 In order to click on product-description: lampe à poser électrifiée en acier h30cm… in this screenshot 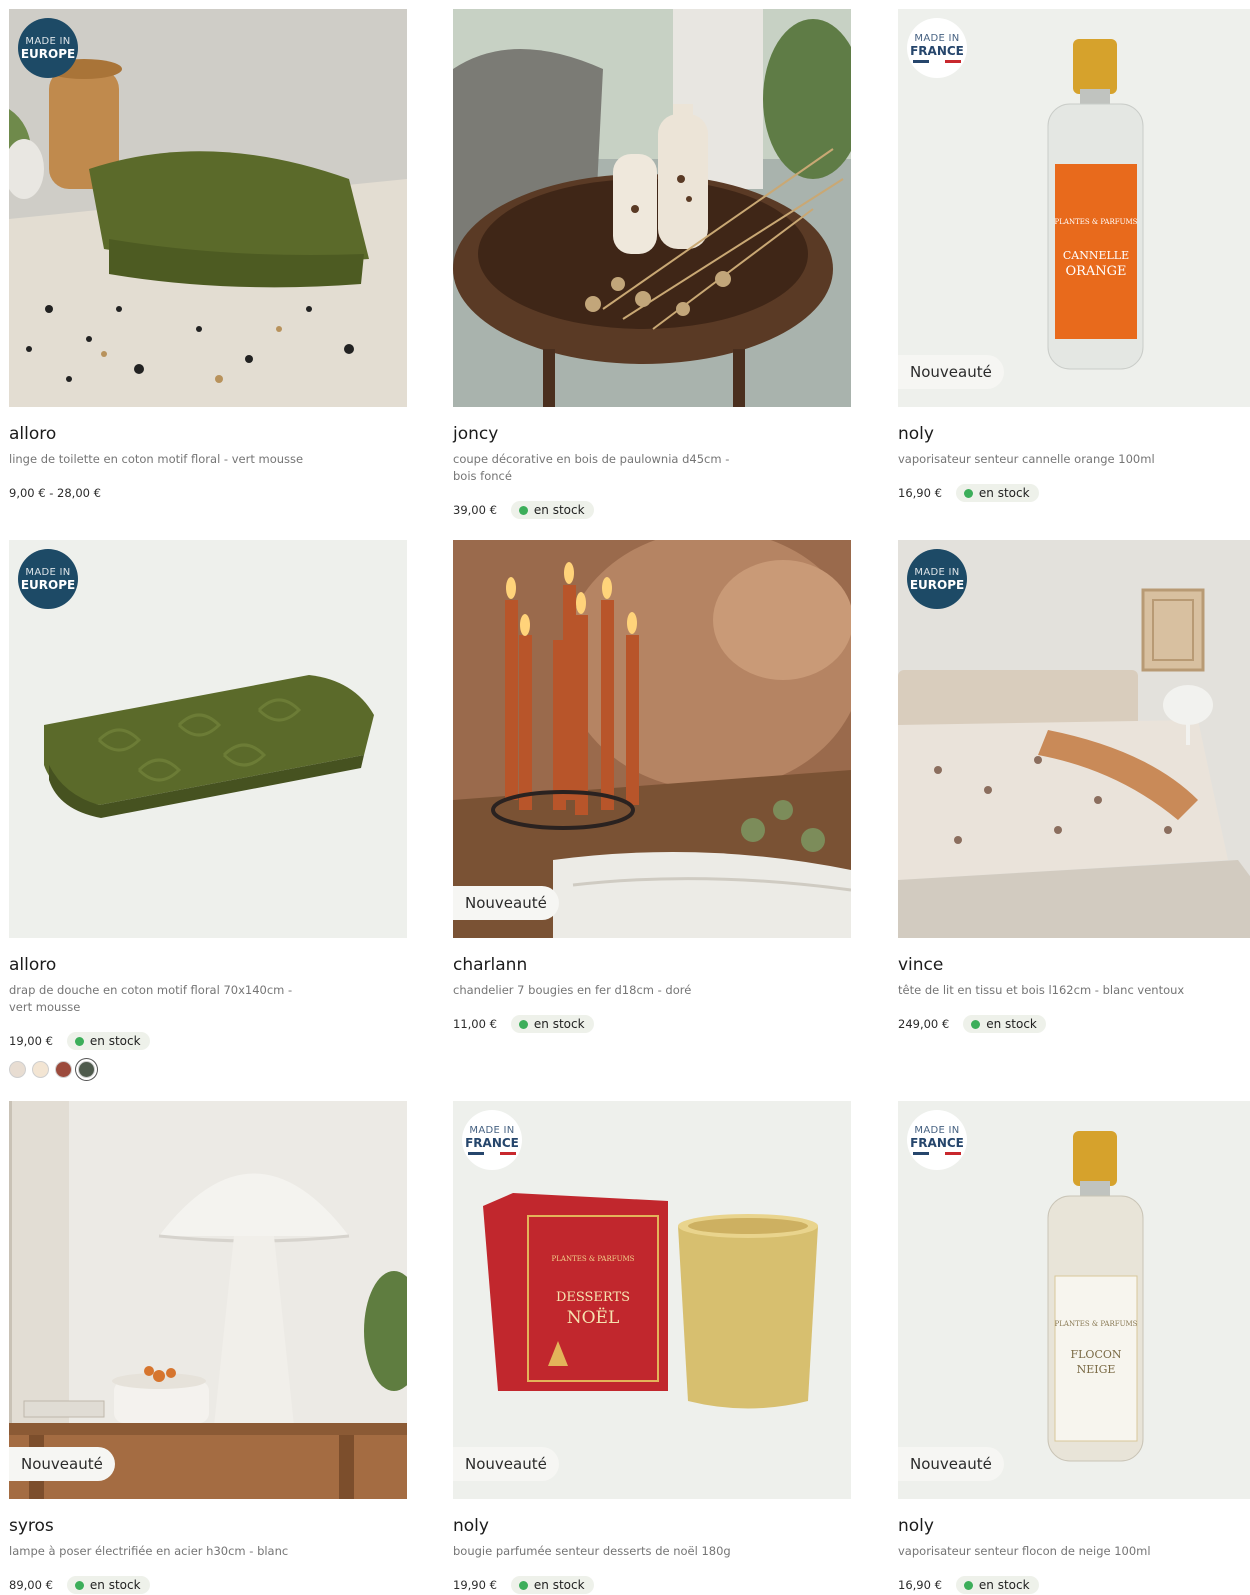, I will do `click(149, 1551)`.